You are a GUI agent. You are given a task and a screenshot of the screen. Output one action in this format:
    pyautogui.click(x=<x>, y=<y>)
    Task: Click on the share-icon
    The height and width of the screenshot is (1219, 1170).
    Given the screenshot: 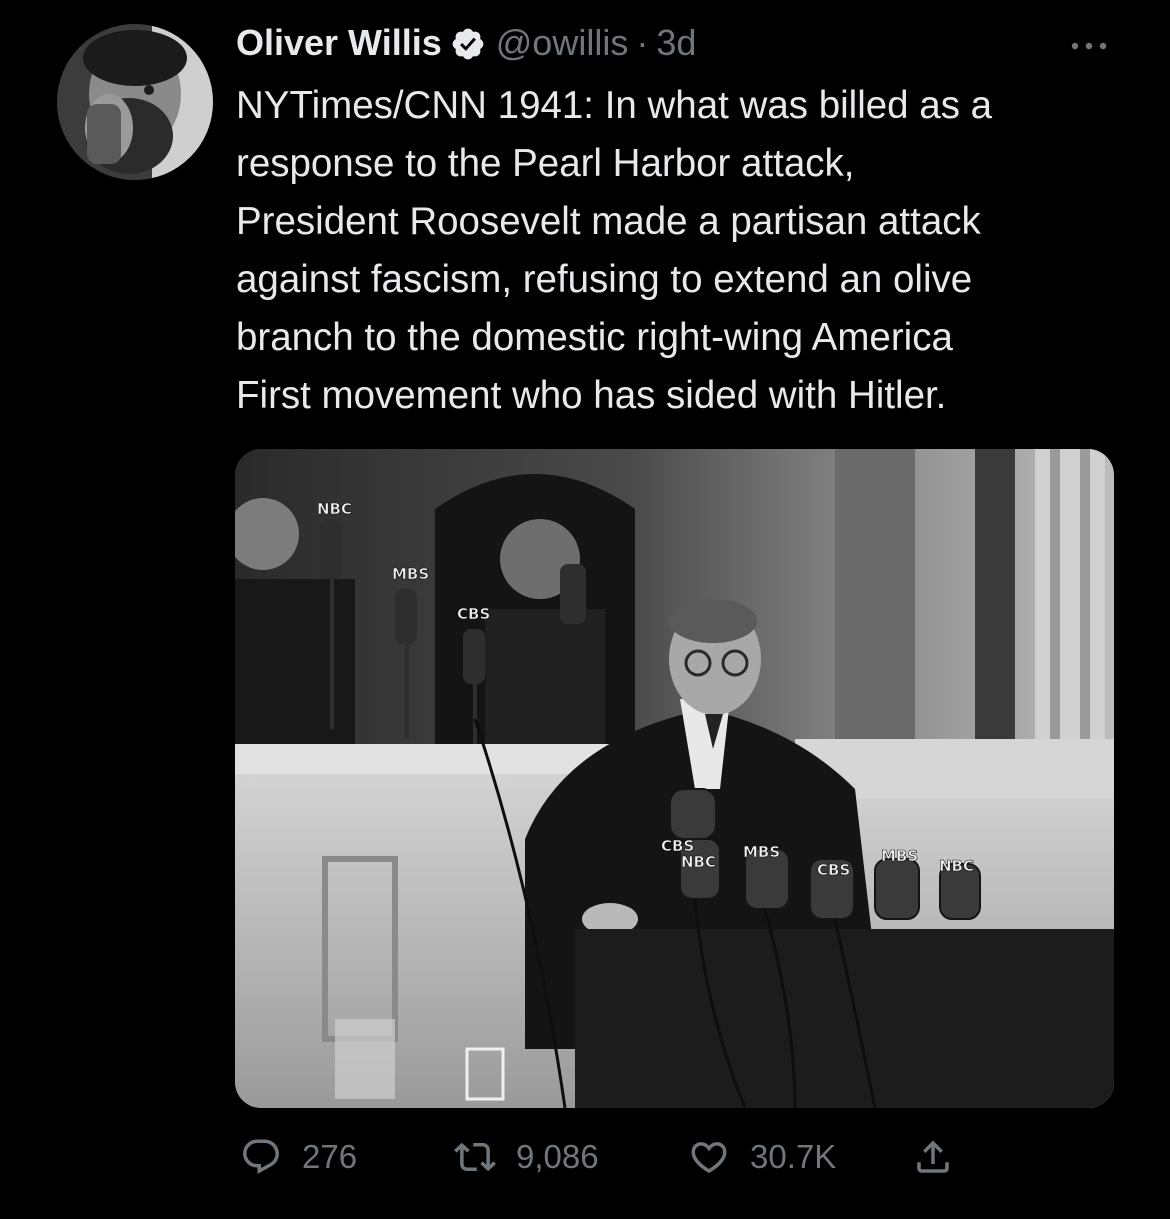 What is the action you would take?
    pyautogui.click(x=933, y=1156)
    